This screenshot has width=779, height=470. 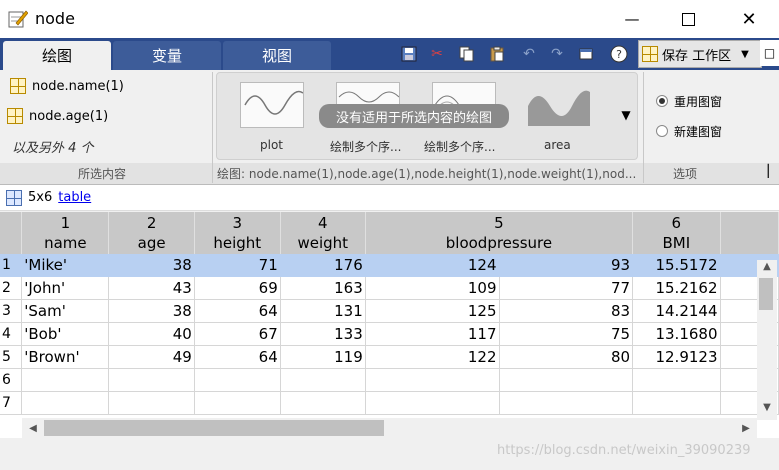 I want to click on scroll-up-icon: ▲, so click(x=767, y=266).